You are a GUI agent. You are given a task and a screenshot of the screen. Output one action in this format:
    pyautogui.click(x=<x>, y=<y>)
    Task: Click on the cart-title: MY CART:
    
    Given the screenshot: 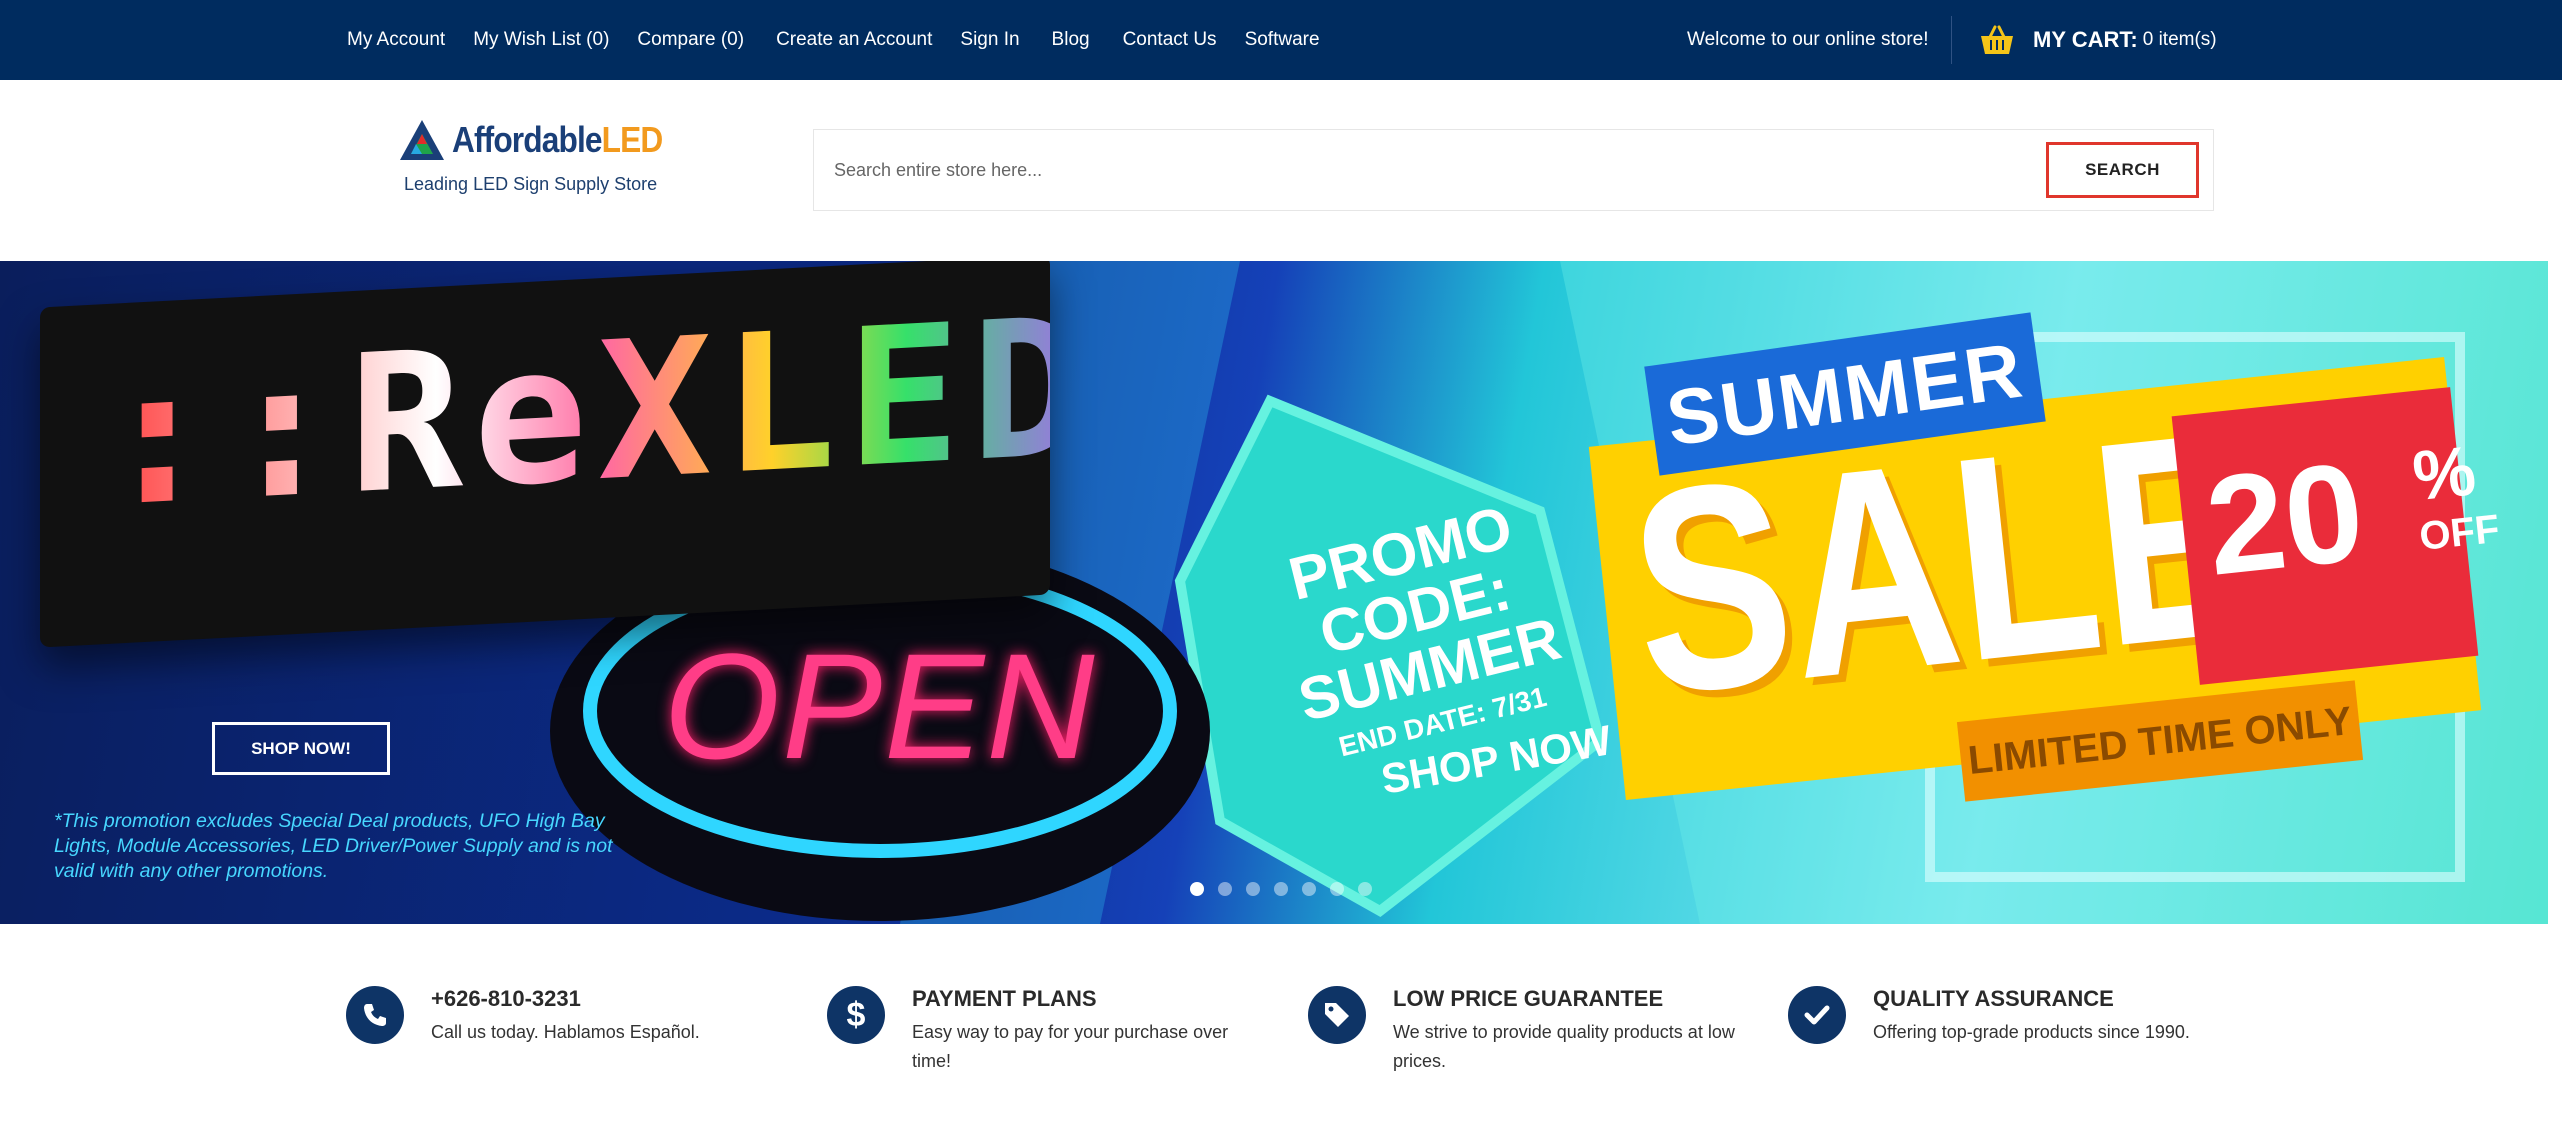 What is the action you would take?
    pyautogui.click(x=2085, y=39)
    